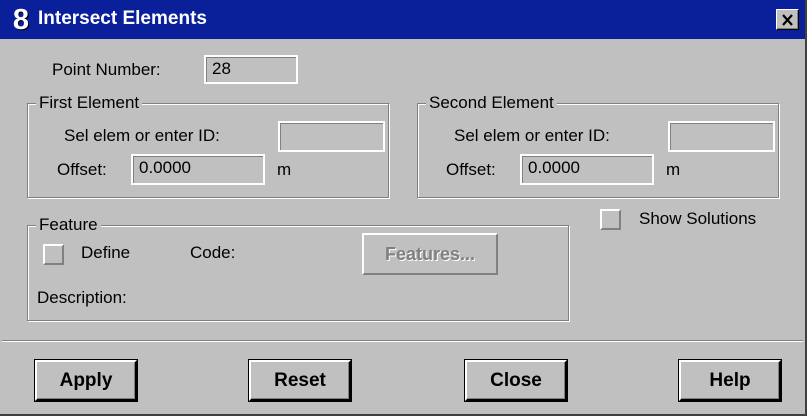 Image resolution: width=807 pixels, height=416 pixels. Describe the element at coordinates (284, 169) in the screenshot. I see `first-offset-unit: m` at that location.